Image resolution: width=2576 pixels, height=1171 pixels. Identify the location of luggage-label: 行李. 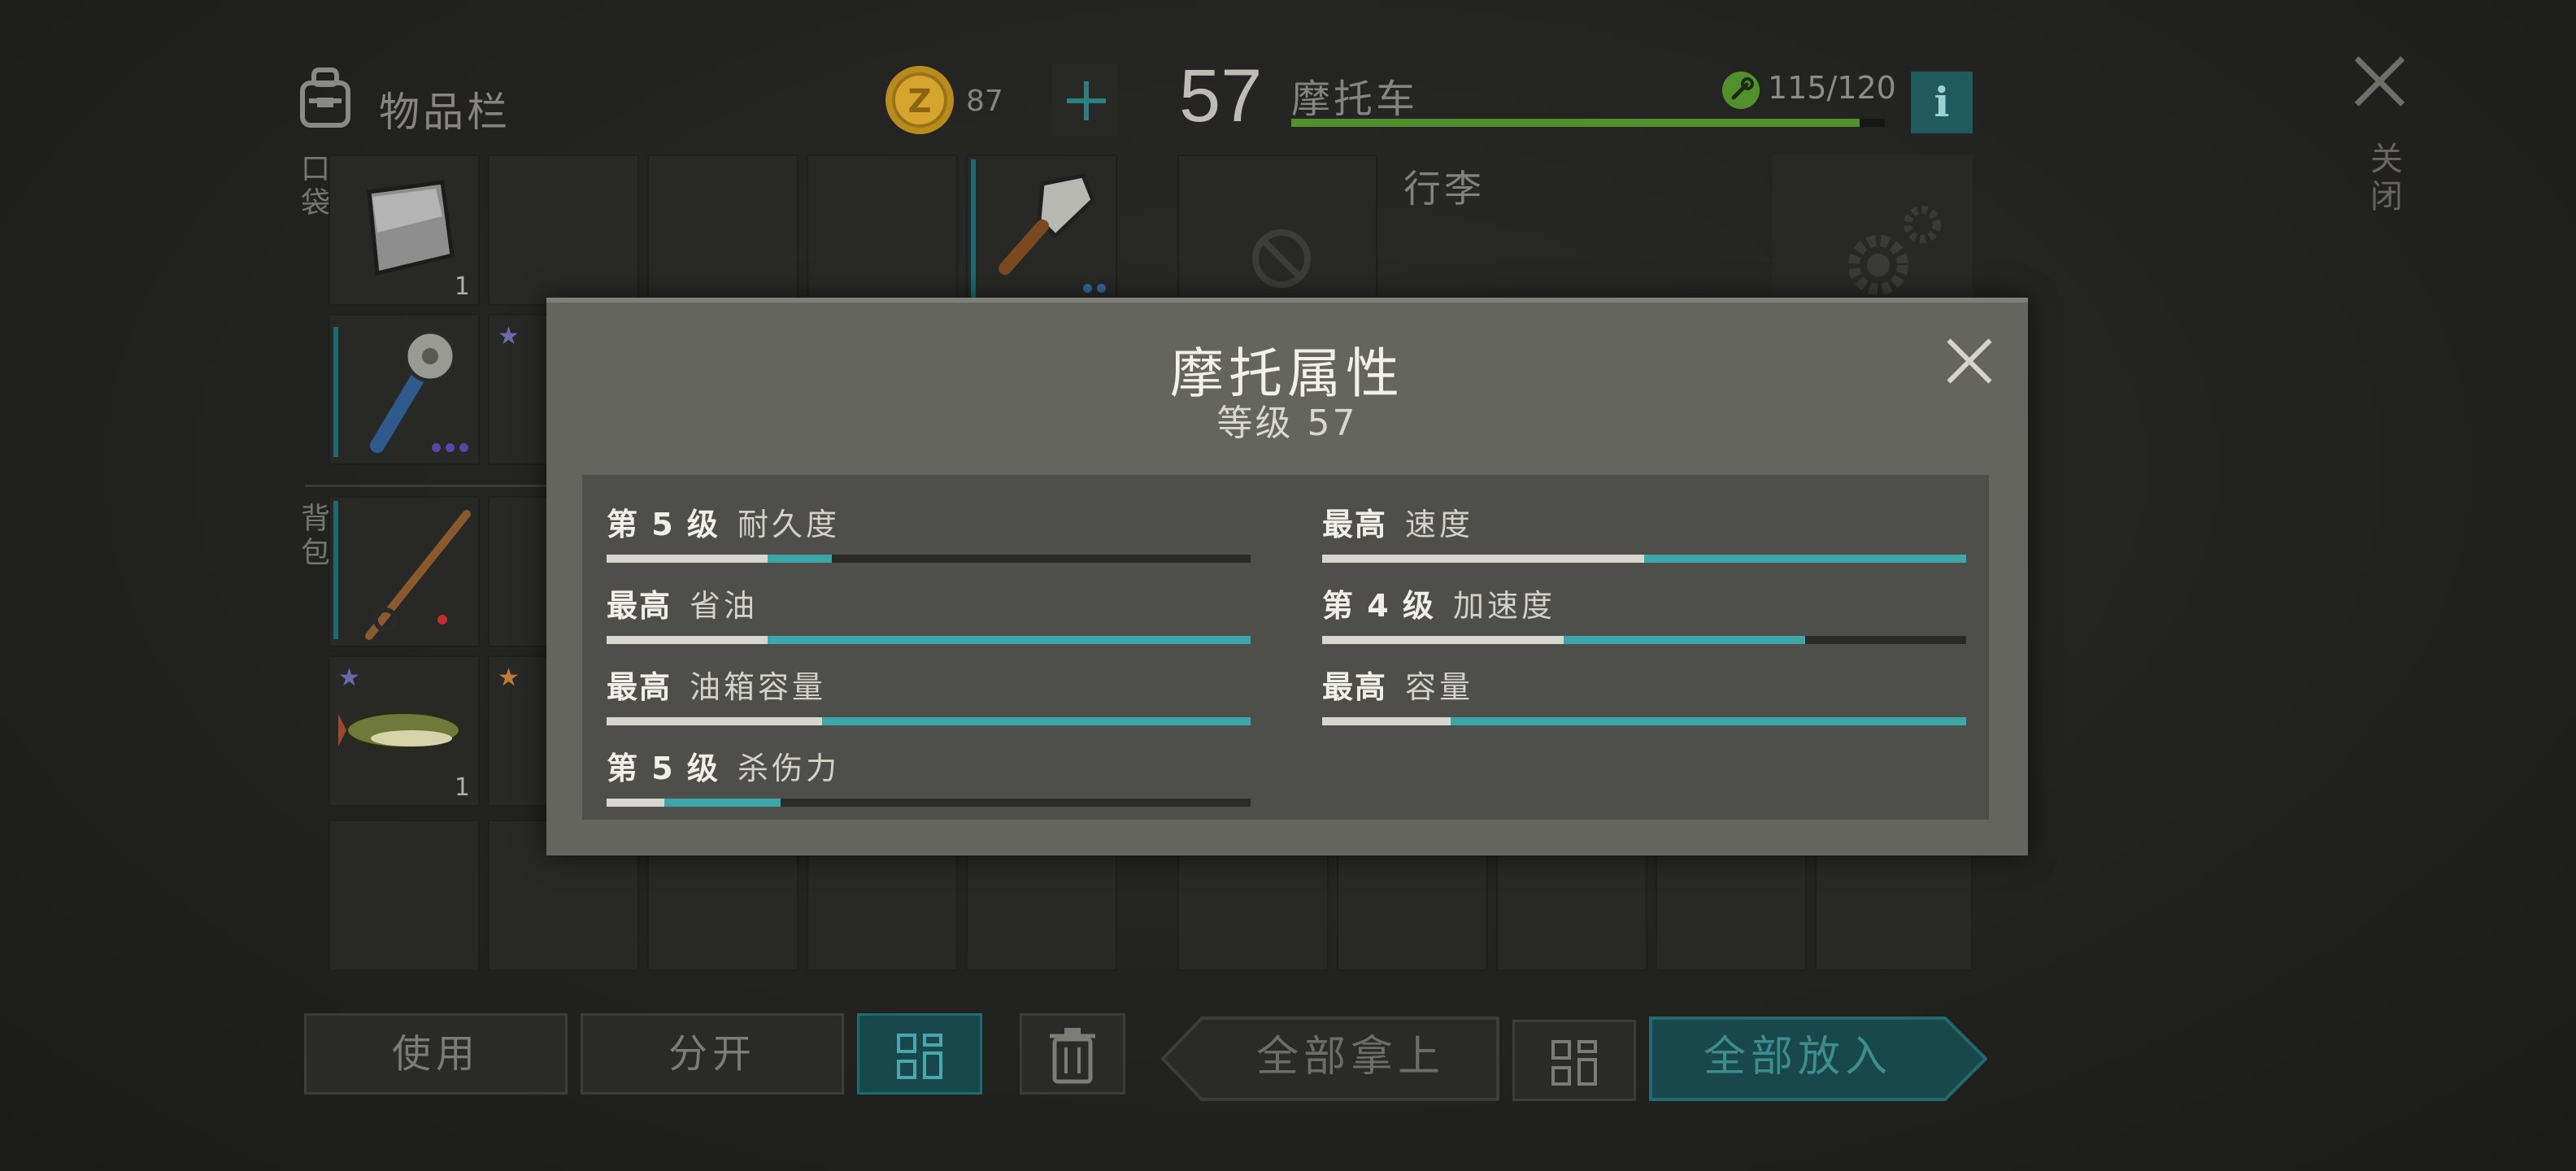
(1444, 189).